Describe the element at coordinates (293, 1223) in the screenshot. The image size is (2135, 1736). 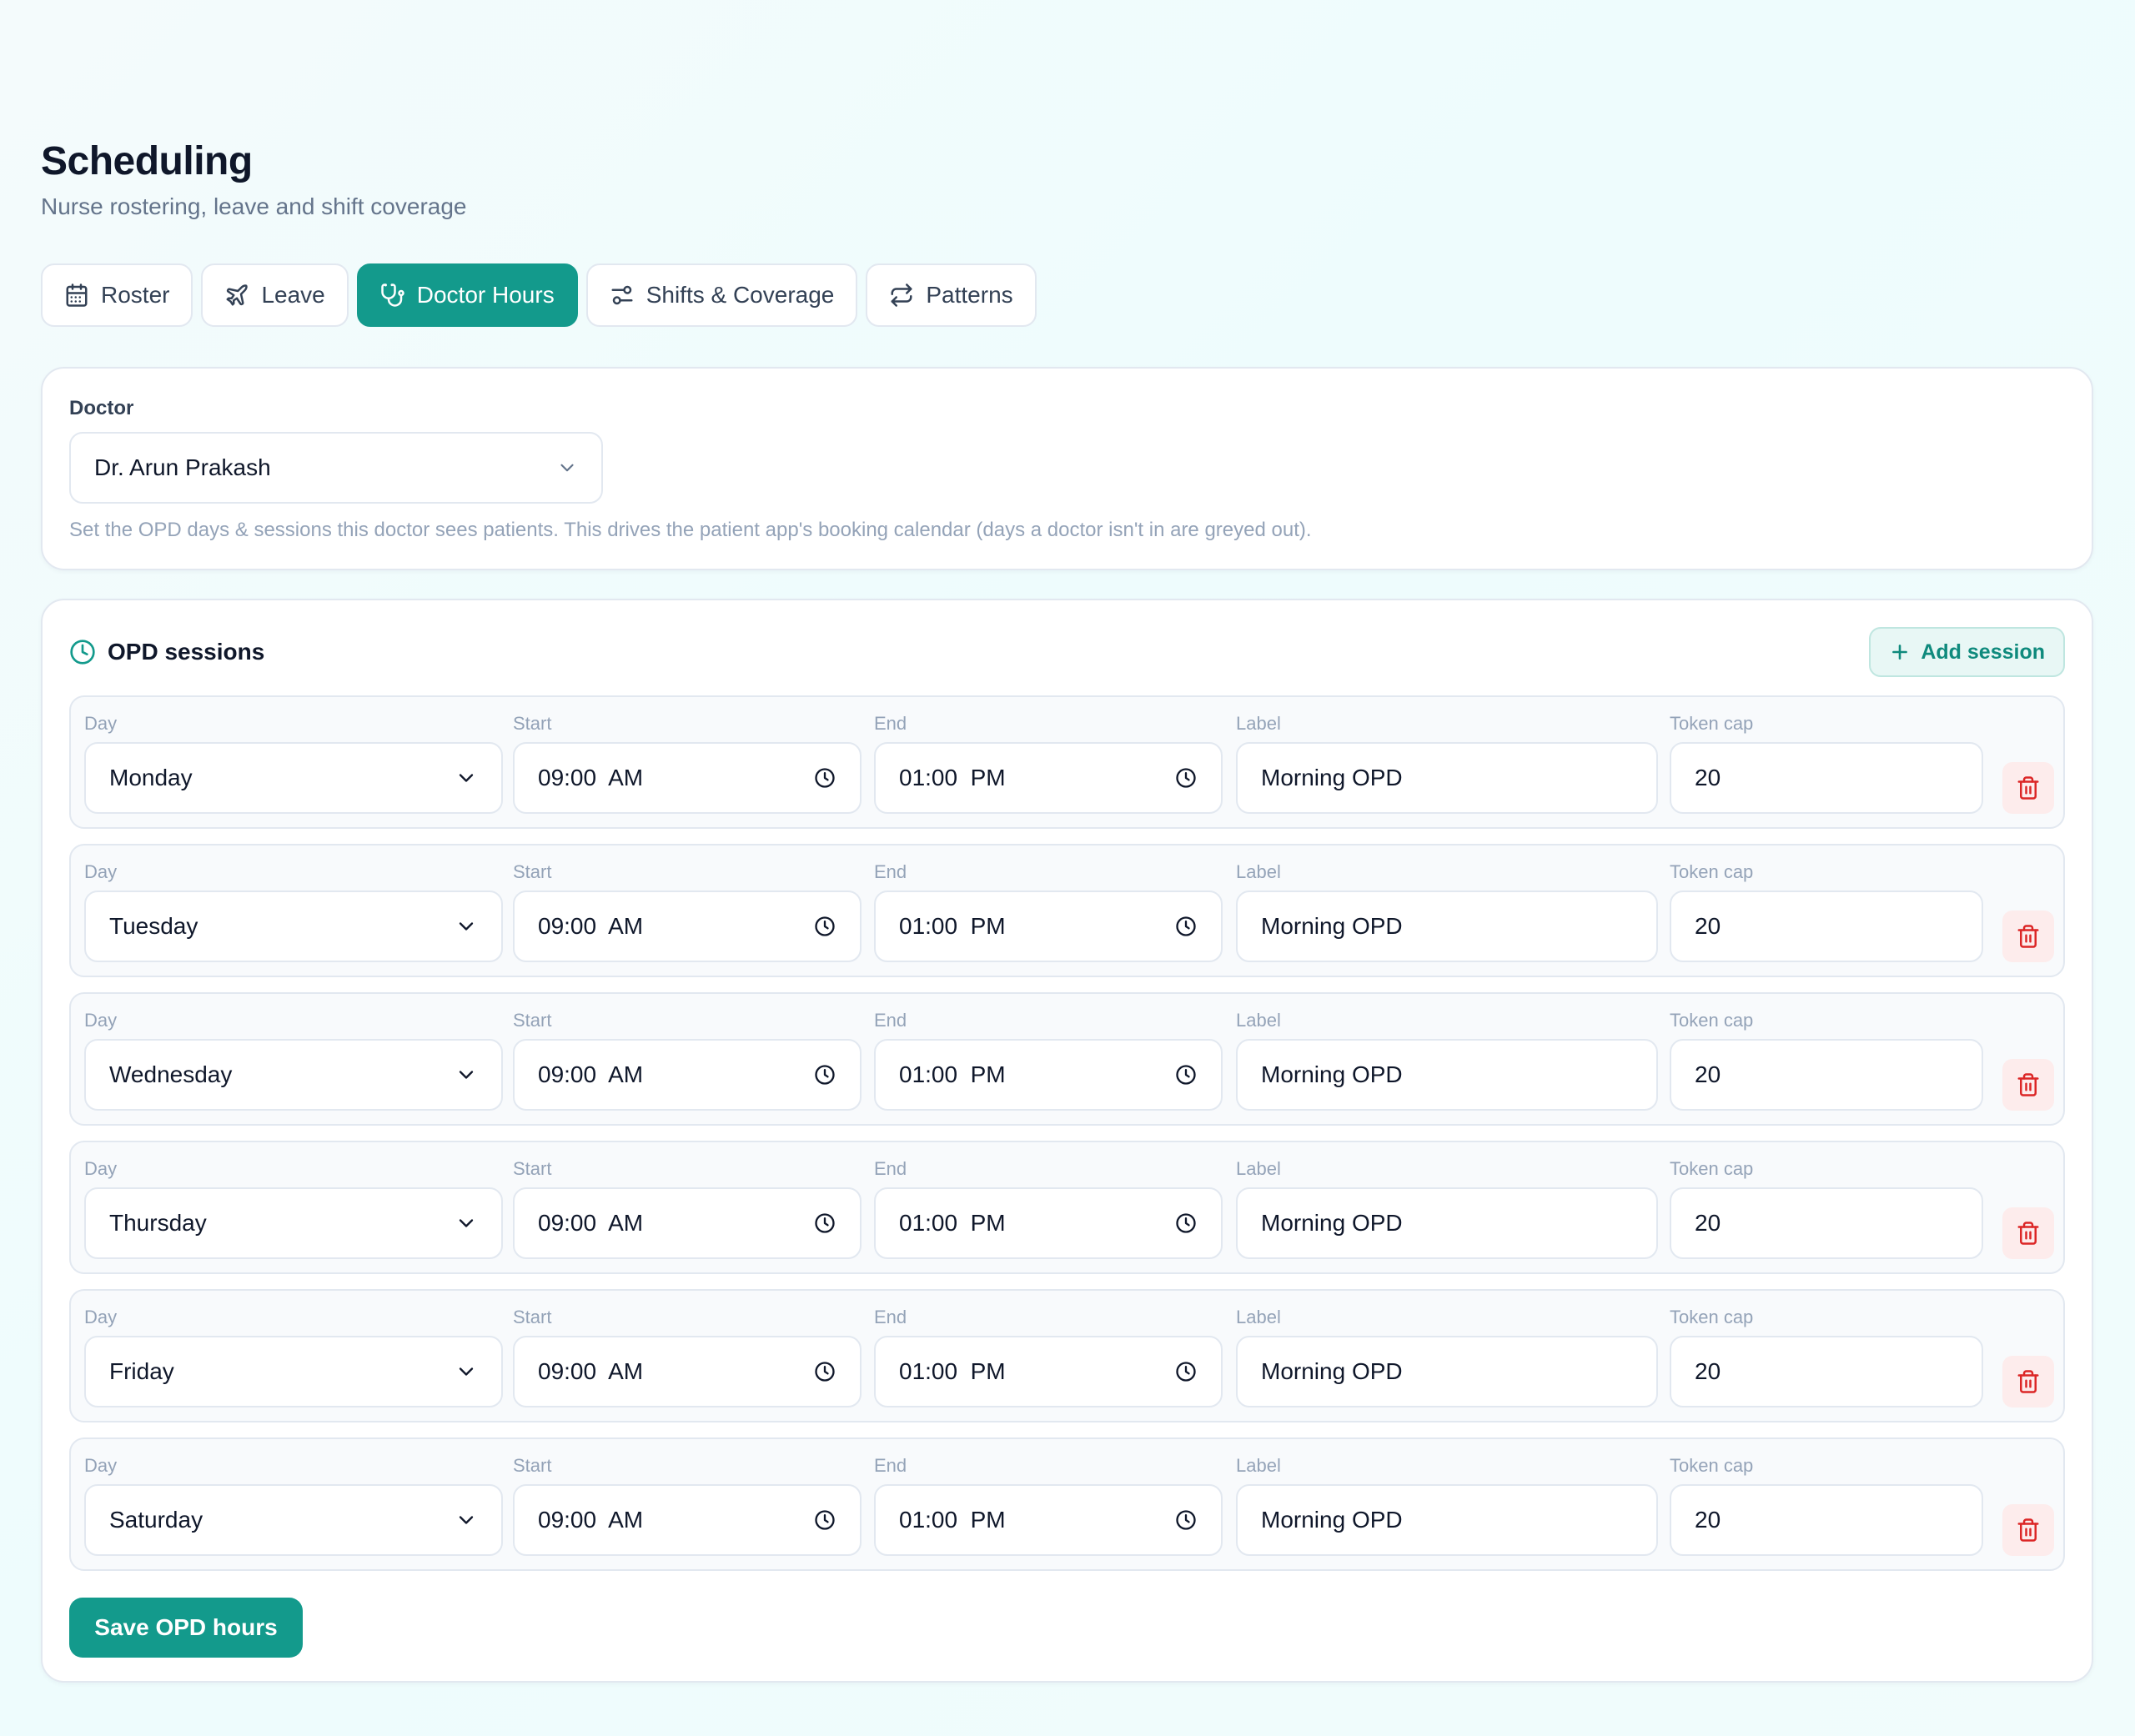
I see `day-select: Thursday` at that location.